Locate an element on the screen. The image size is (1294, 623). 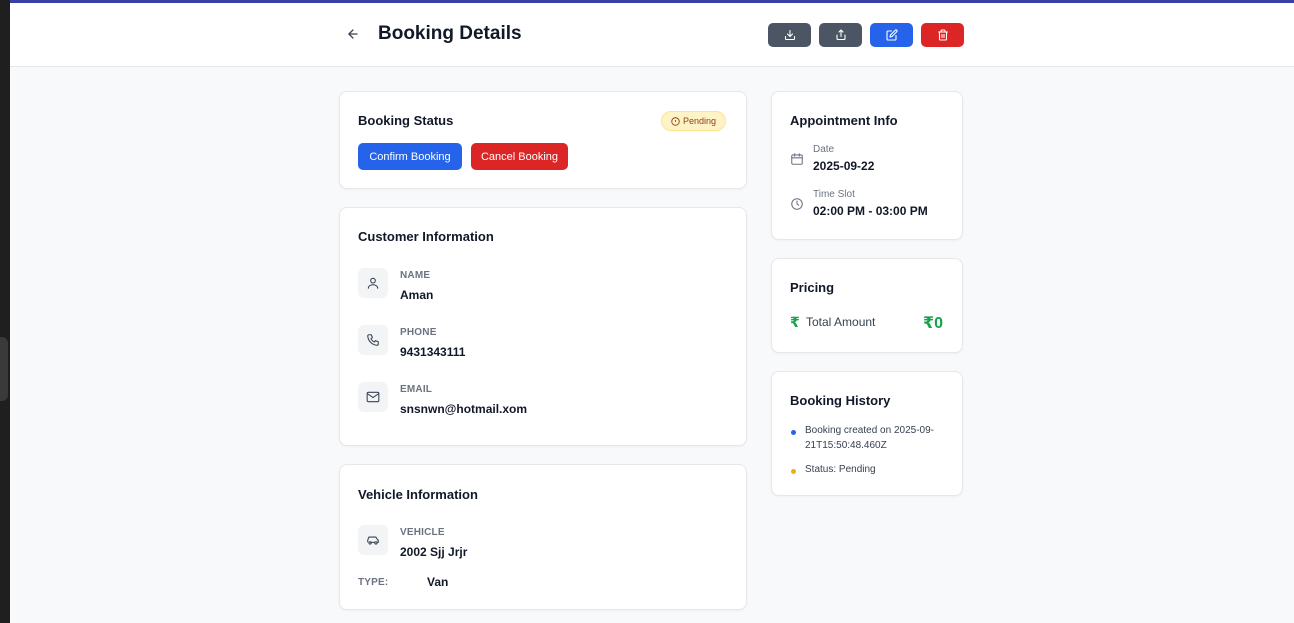
status-badge: Pending is located at coordinates (694, 121).